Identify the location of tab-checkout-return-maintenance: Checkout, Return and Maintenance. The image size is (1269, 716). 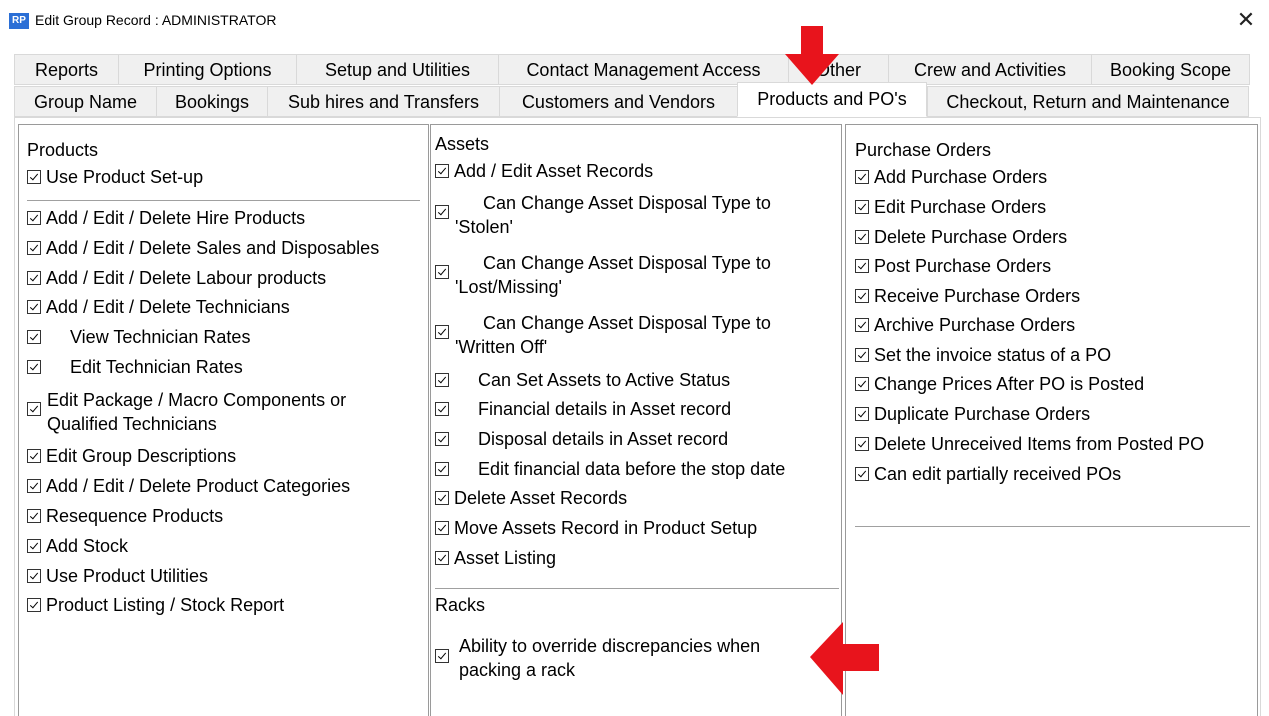
(1088, 101).